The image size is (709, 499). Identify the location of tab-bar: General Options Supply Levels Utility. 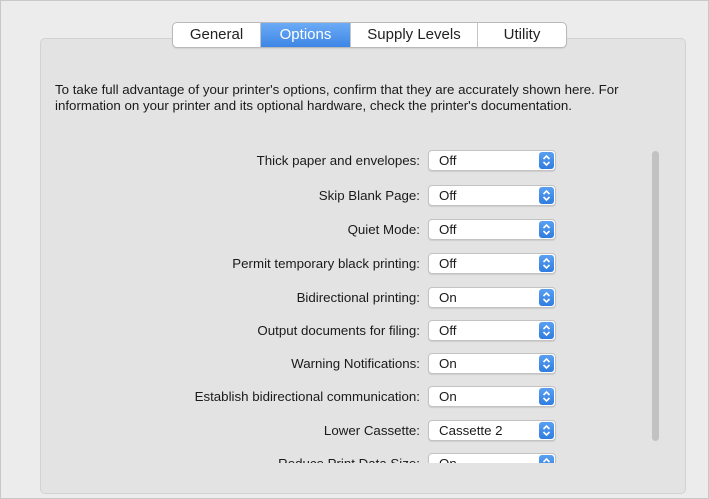
(369, 35).